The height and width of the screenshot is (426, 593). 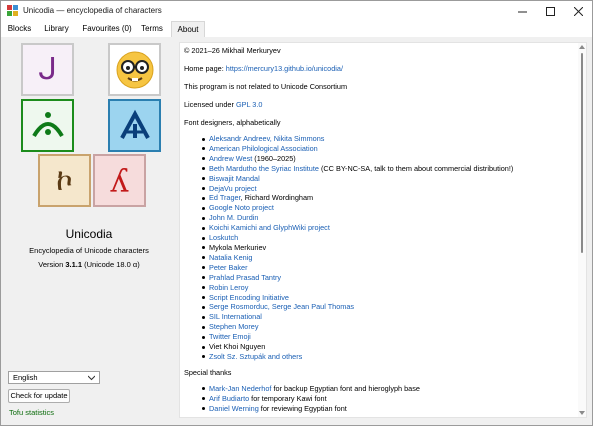 I want to click on thanks-item-link: Arif Budiarto, so click(x=229, y=398).